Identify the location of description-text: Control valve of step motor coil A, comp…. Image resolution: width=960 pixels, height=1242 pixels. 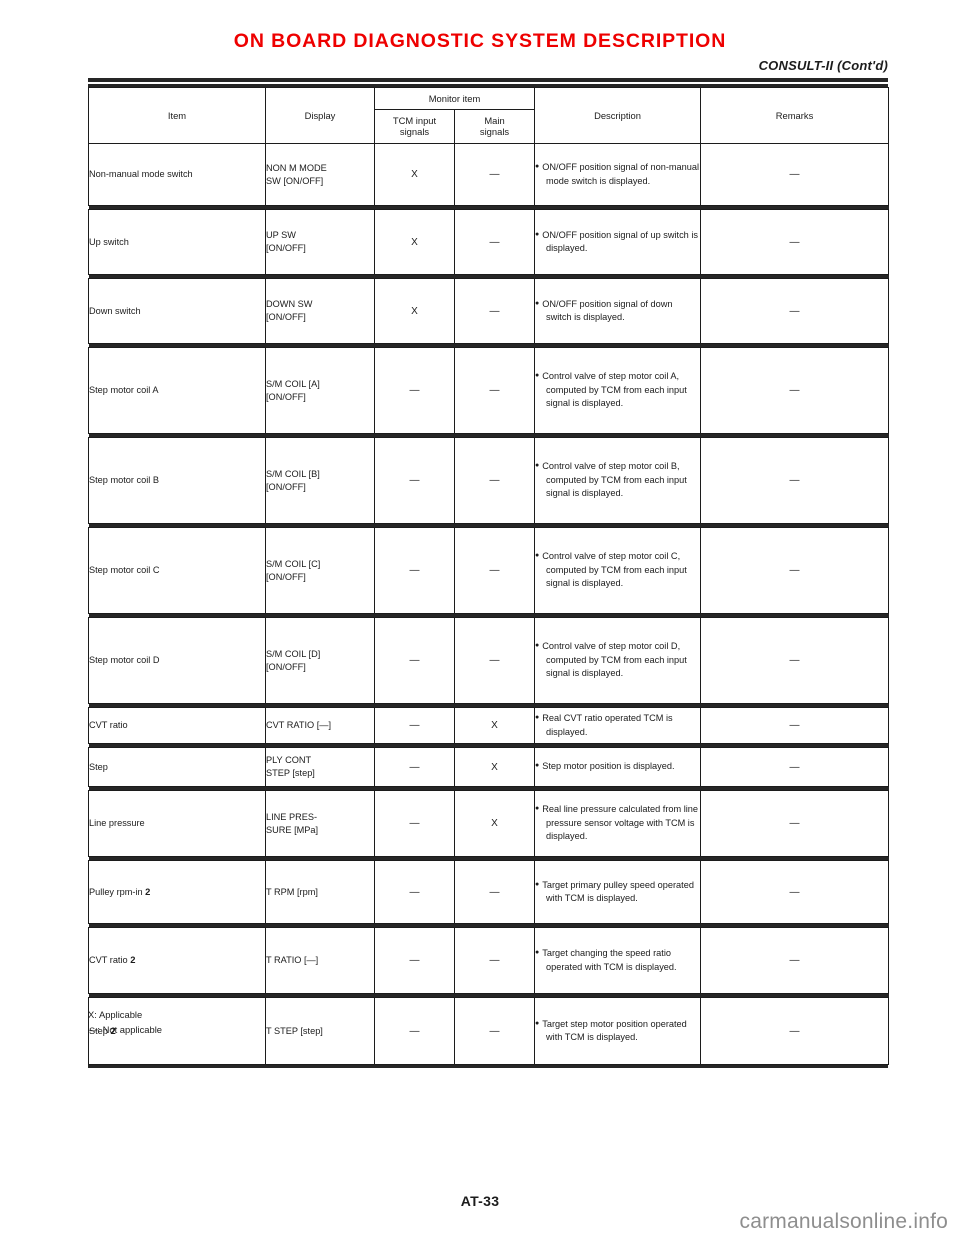
(614, 390).